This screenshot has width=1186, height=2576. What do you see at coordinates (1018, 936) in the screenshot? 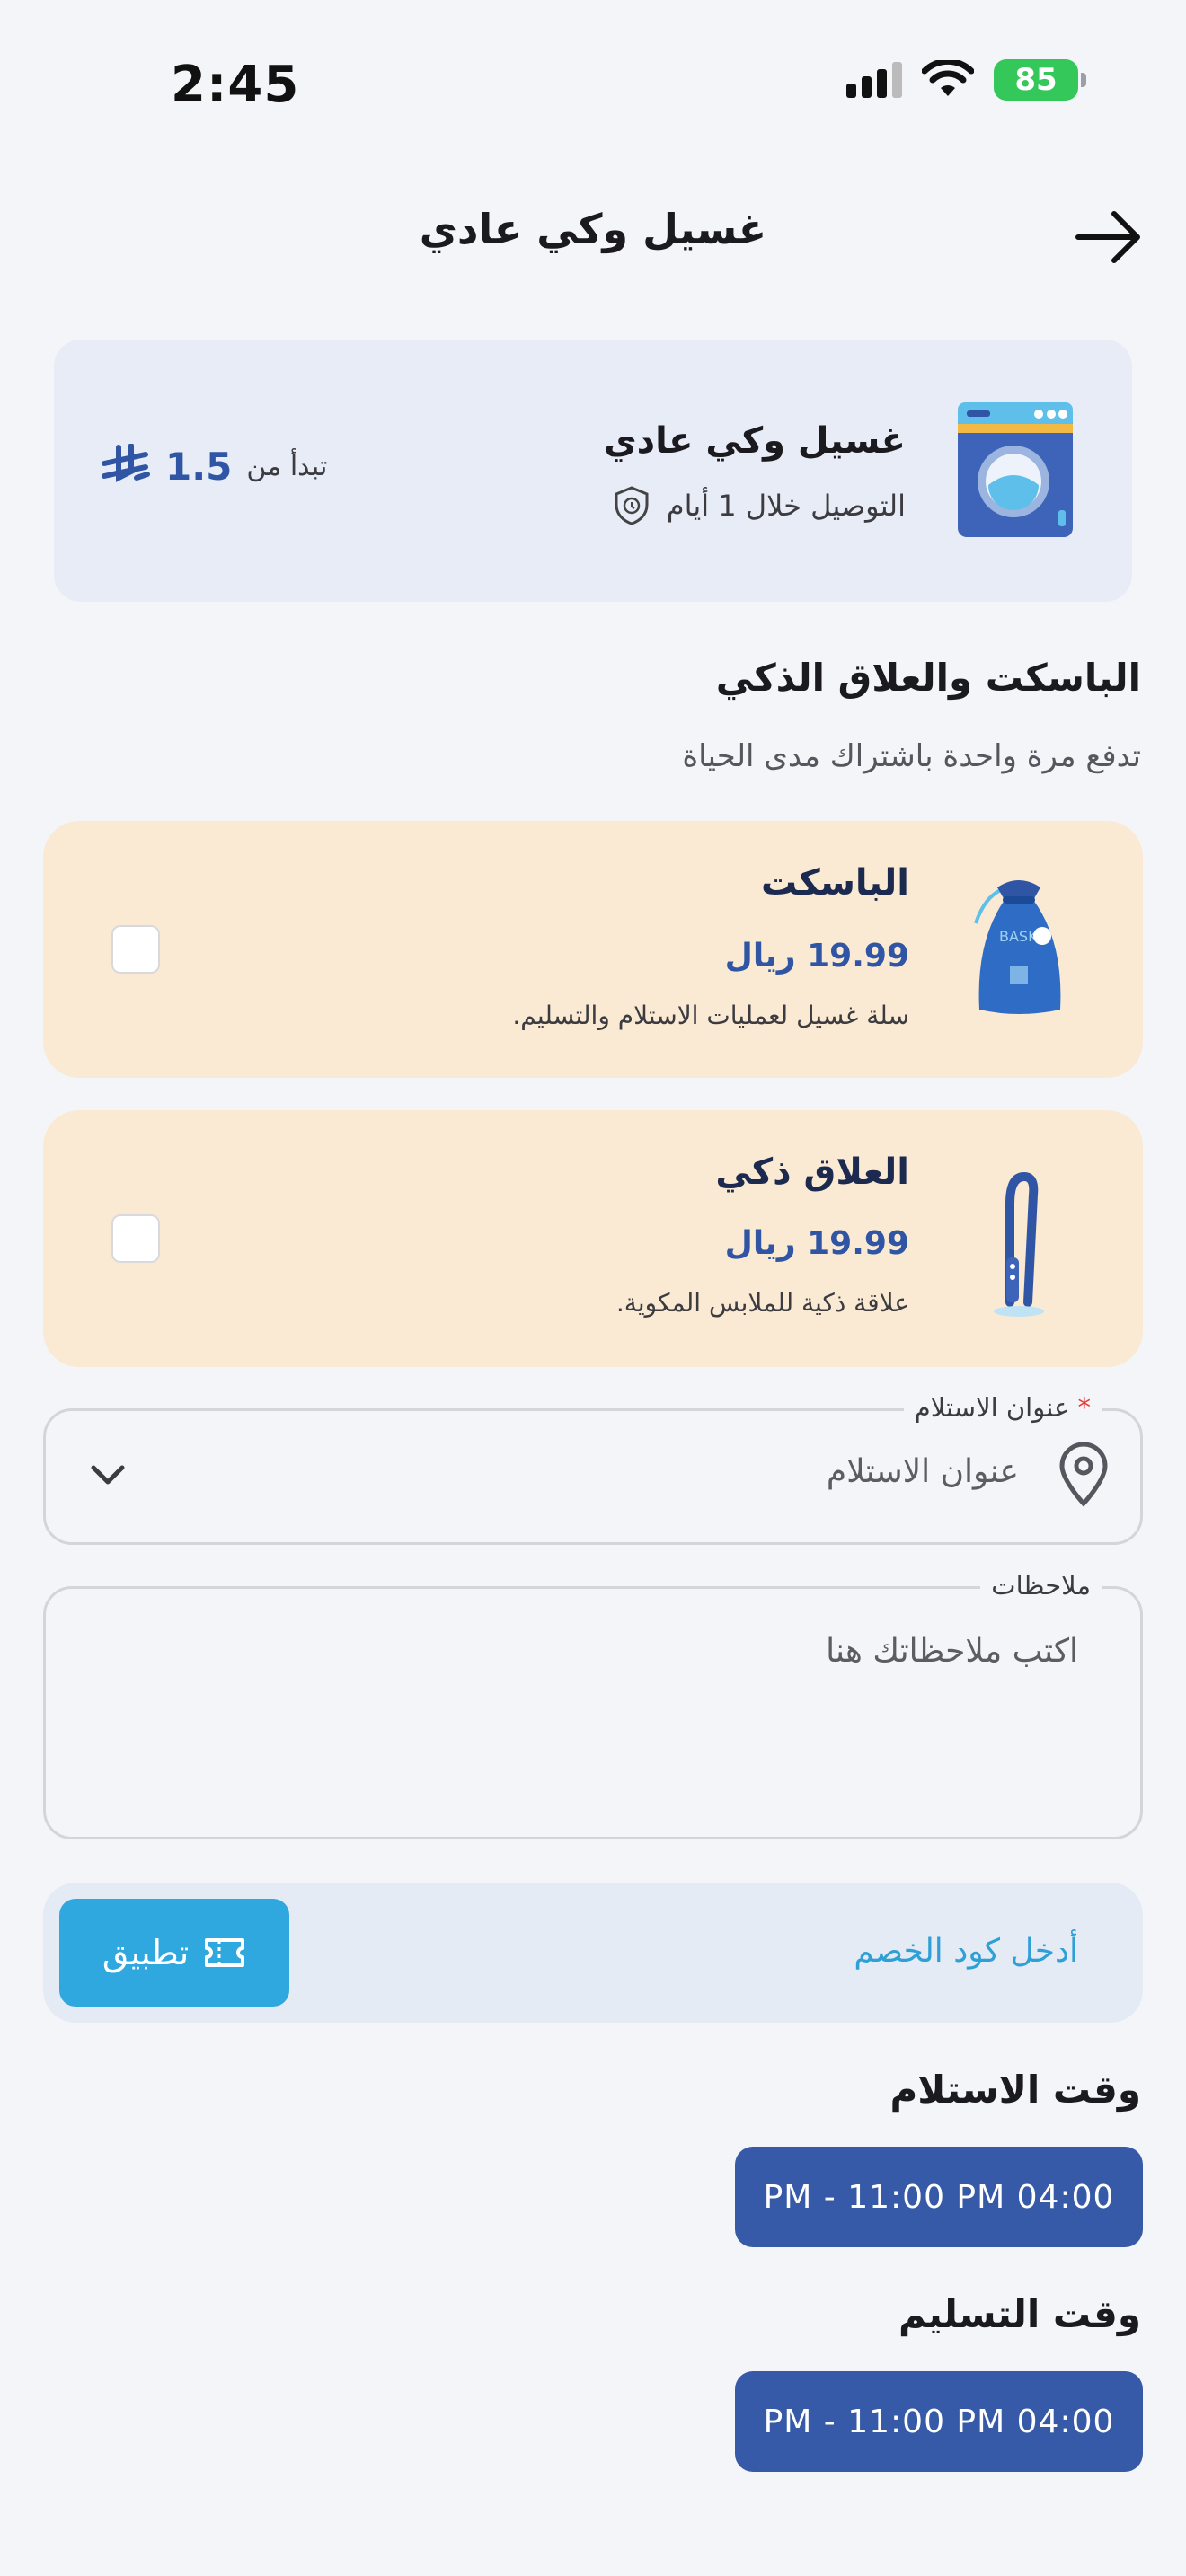
I see `svg-text: BASK` at bounding box center [1018, 936].